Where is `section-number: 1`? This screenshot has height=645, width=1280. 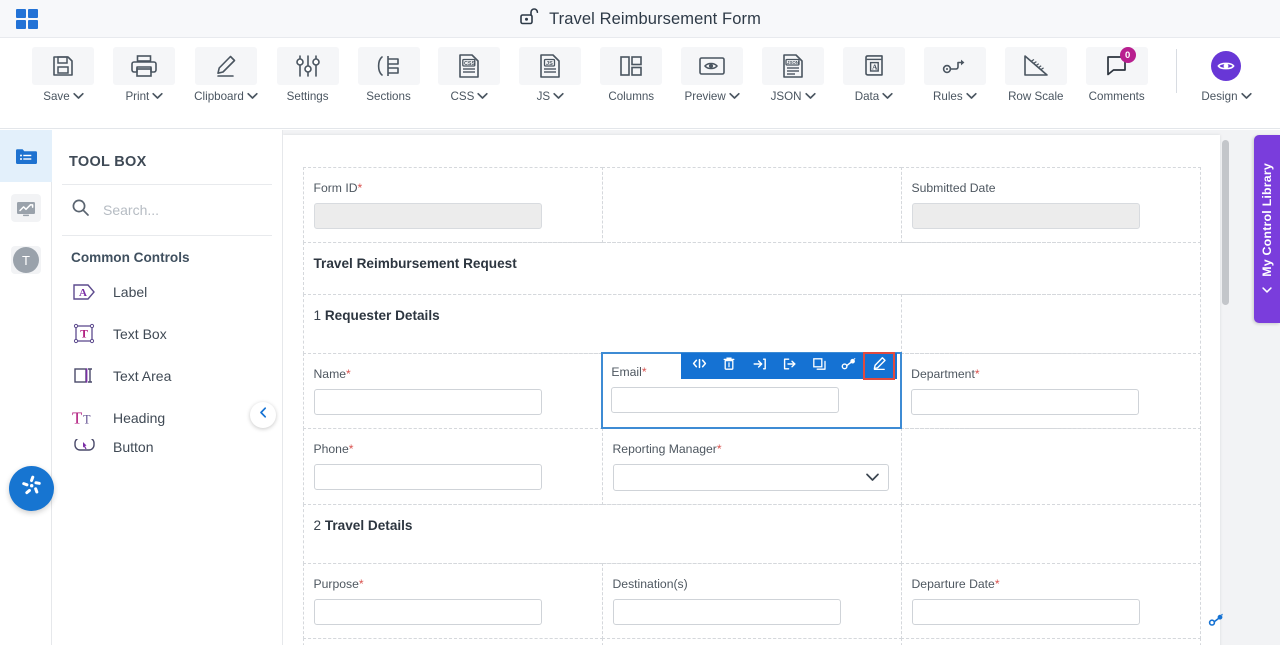 section-number: 1 is located at coordinates (317, 315).